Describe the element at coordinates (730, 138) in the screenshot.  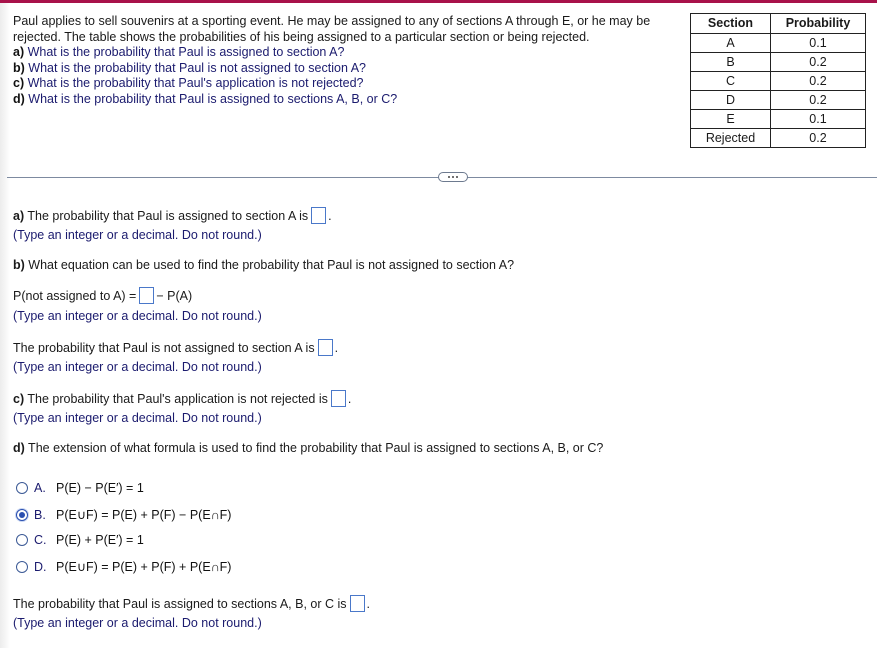
I see `table-cell-section: Rejected` at that location.